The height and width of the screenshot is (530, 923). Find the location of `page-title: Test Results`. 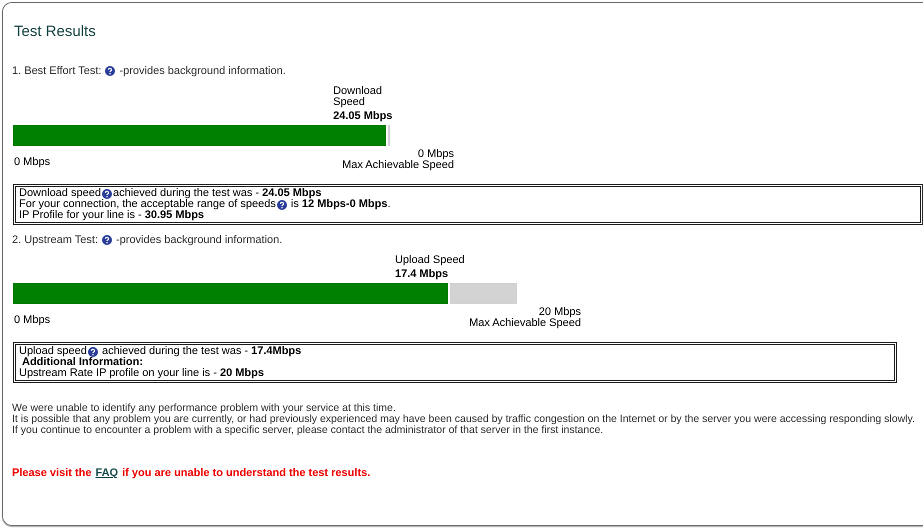

page-title: Test Results is located at coordinates (55, 32).